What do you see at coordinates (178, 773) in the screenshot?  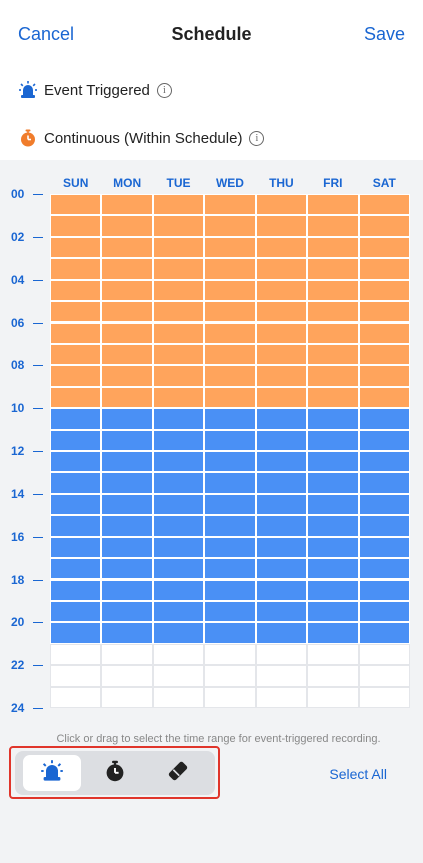 I see `eraser-mode-button` at bounding box center [178, 773].